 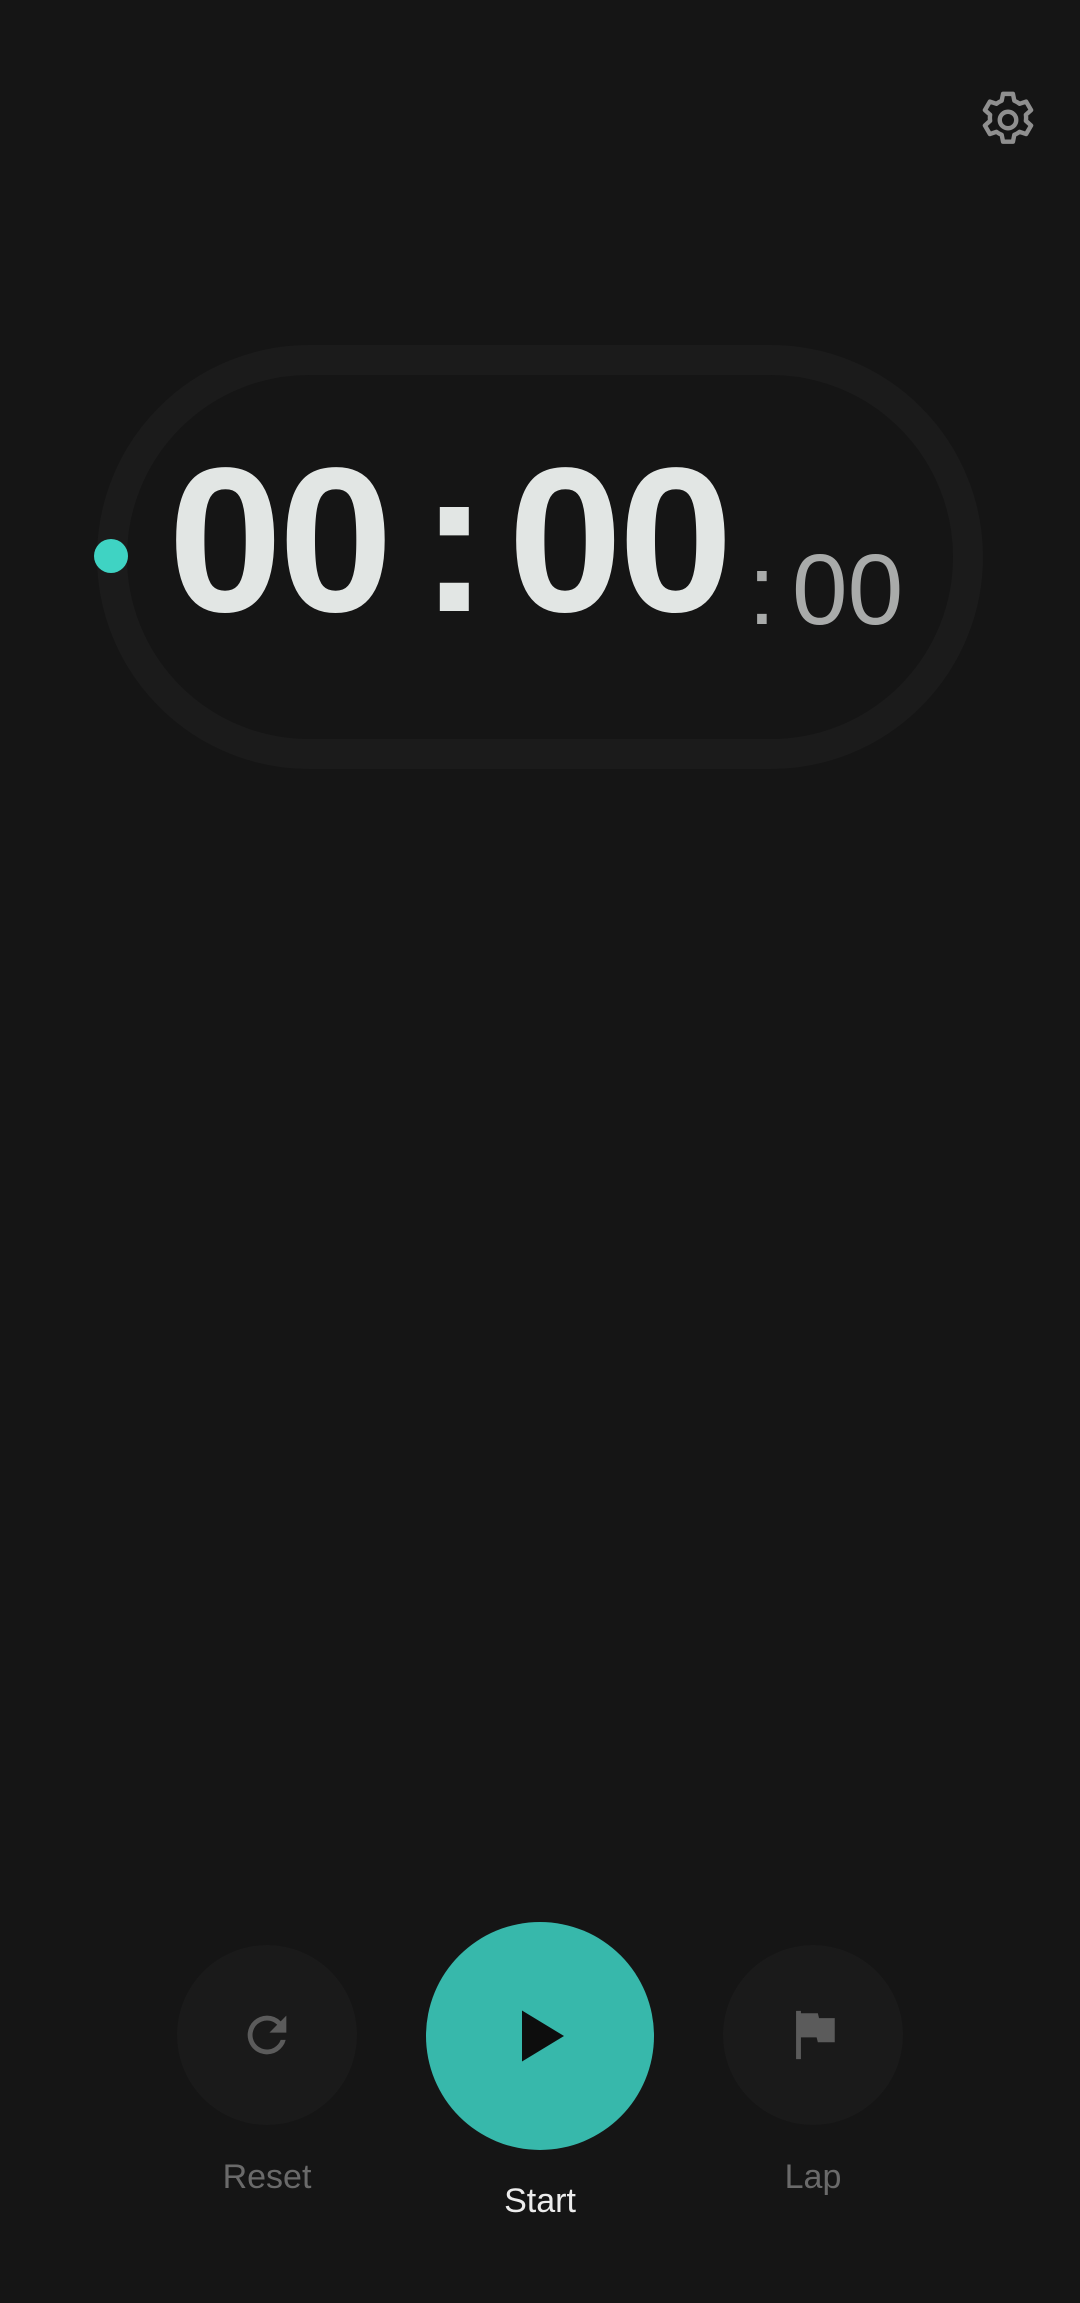 I want to click on refresh-icon, so click(x=267, y=2035).